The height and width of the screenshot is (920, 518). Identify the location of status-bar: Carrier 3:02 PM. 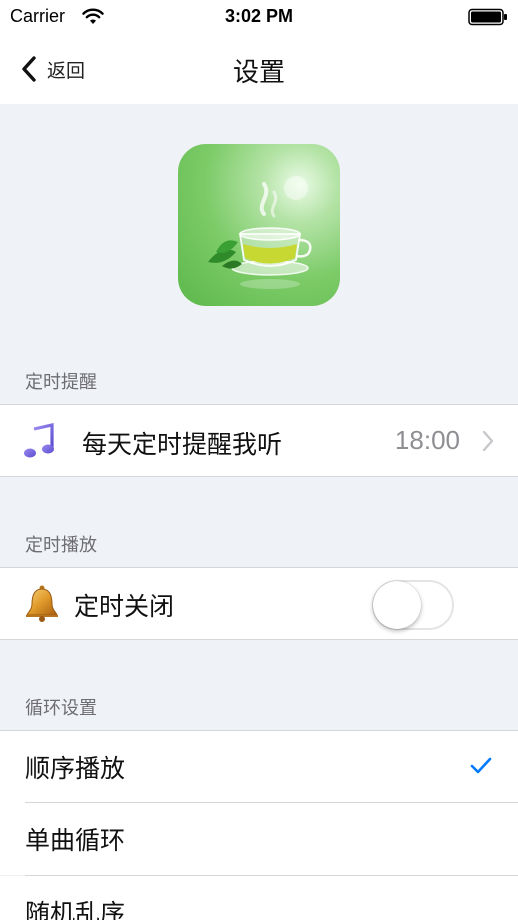
(259, 17).